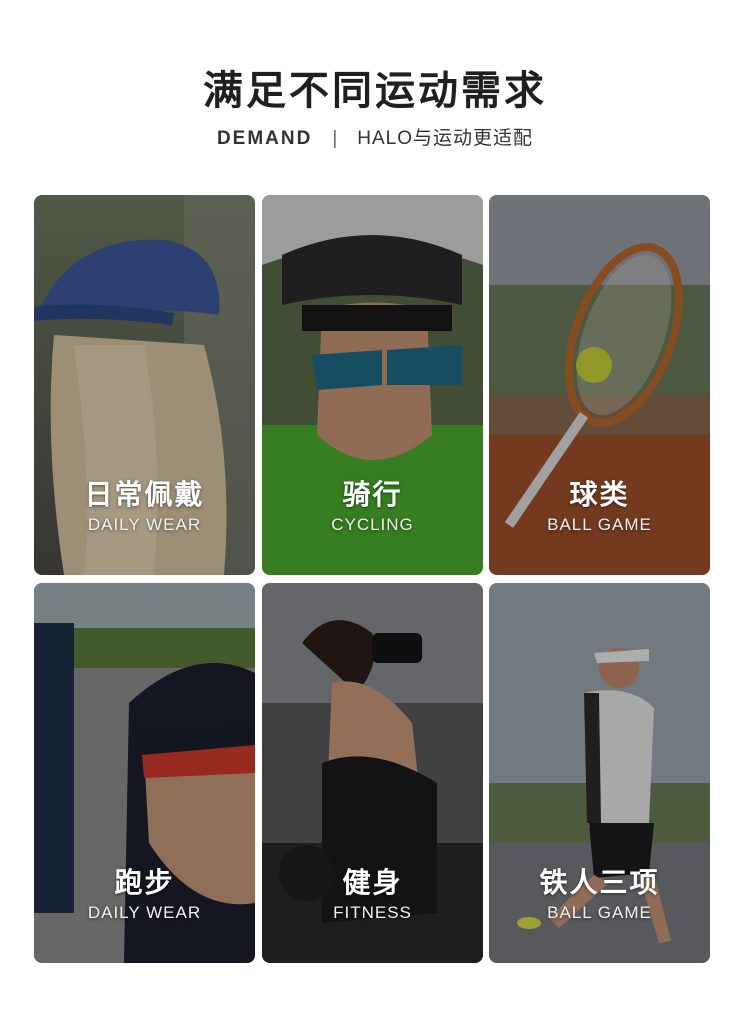 Image resolution: width=750 pixels, height=1023 pixels. What do you see at coordinates (375, 91) in the screenshot?
I see `page-title: 满足不同运动需求` at bounding box center [375, 91].